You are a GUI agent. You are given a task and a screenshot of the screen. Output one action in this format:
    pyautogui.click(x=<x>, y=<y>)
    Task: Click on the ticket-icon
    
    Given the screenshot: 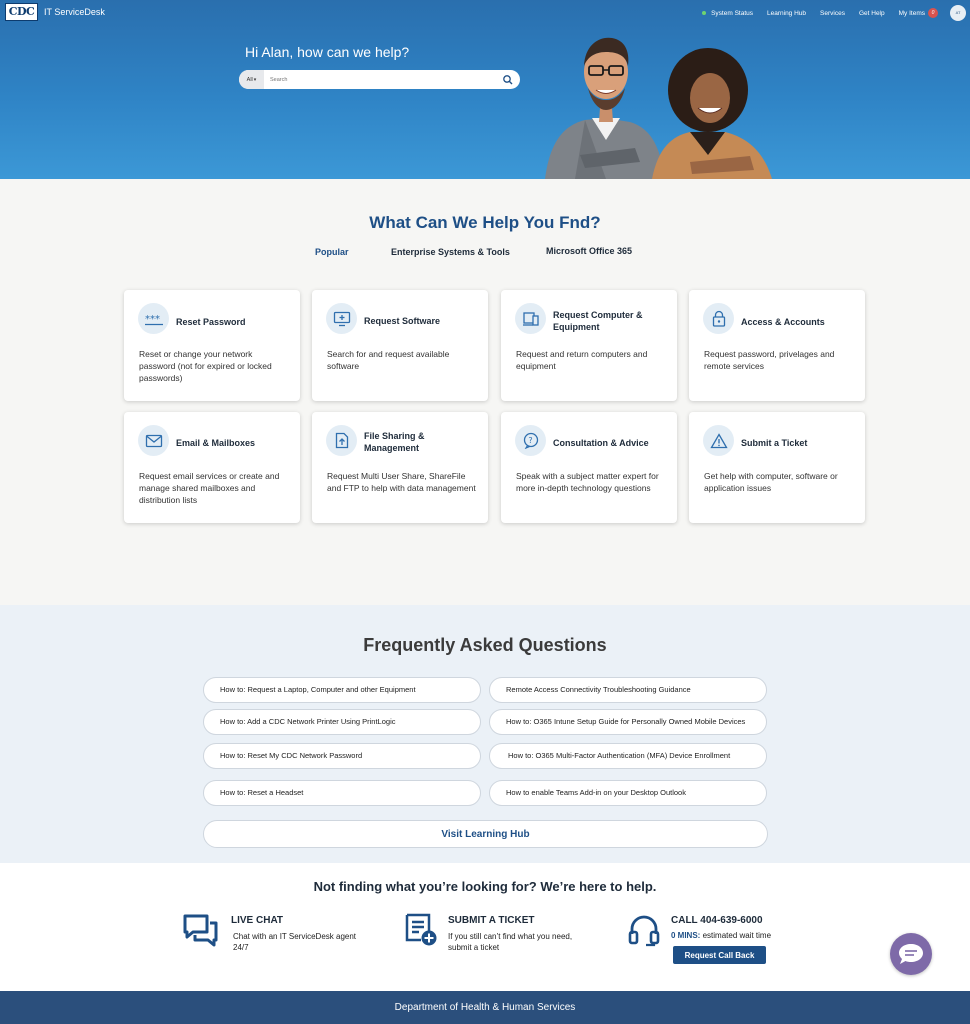 What is the action you would take?
    pyautogui.click(x=421, y=930)
    